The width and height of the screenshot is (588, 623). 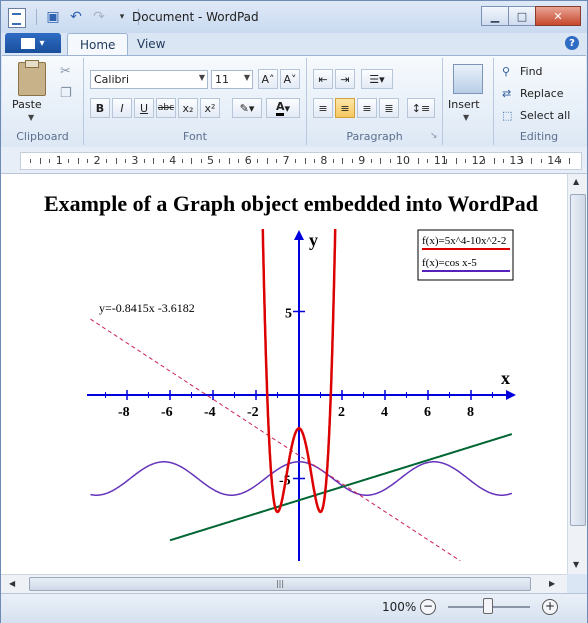 I want to click on vertical-scroll-thumb, so click(x=578, y=360).